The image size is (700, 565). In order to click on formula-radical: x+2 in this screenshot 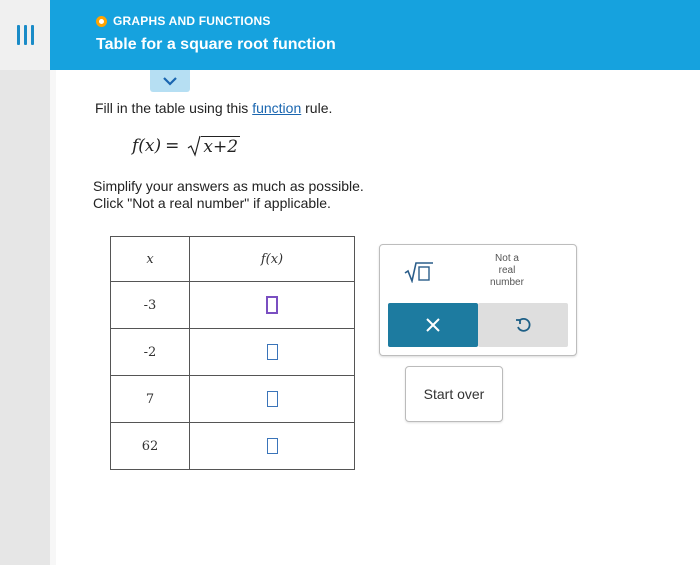, I will do `click(214, 146)`.